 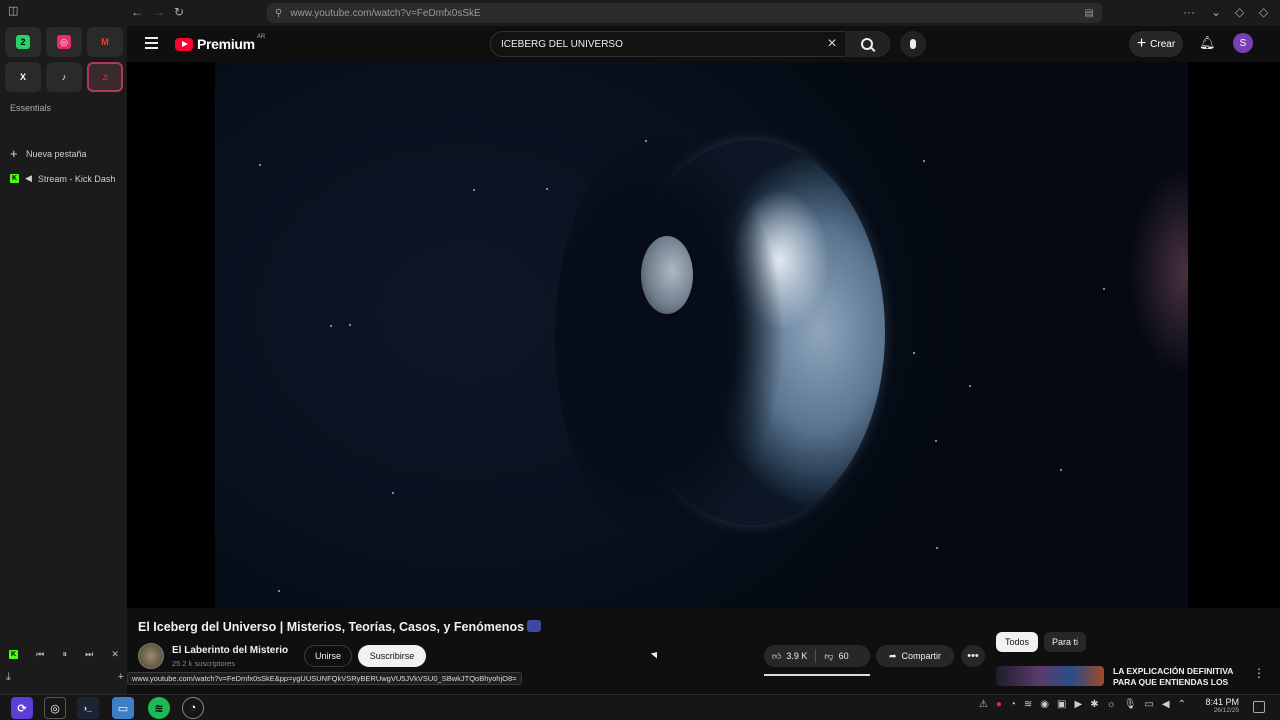 I want to click on recommendation-thumbnail, so click(x=1050, y=676).